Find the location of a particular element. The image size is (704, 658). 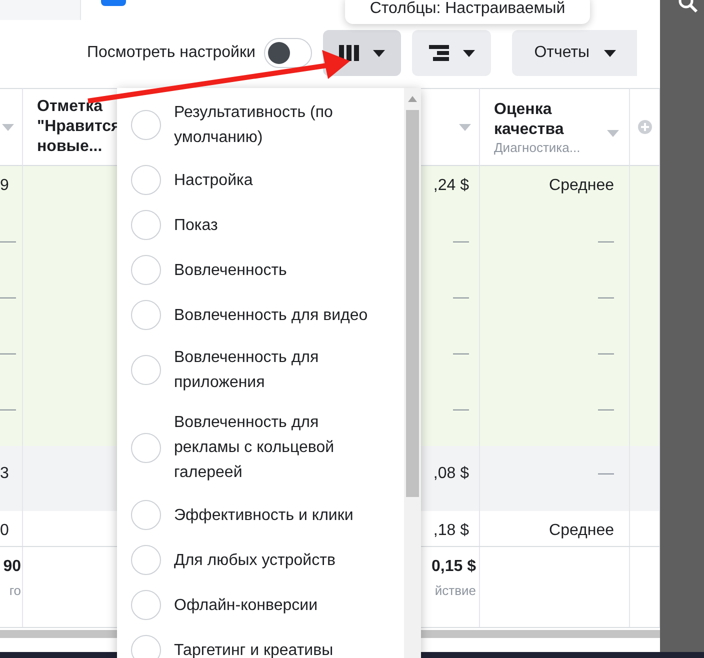

total-value: 0,15 $ is located at coordinates (454, 567).